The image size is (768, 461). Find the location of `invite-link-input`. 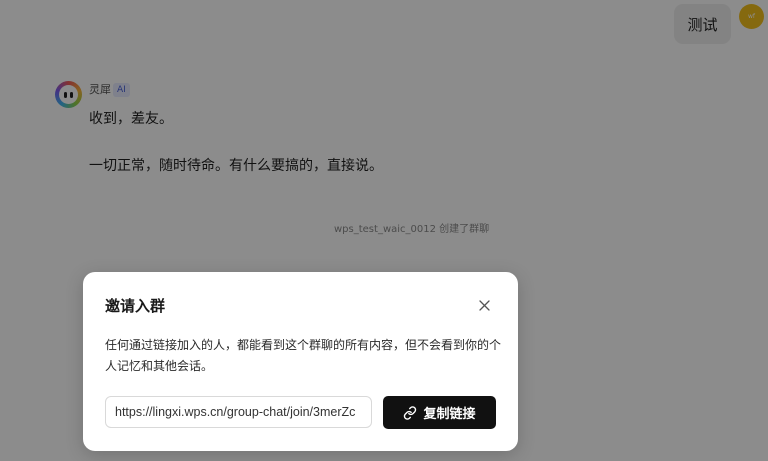

invite-link-input is located at coordinates (238, 412).